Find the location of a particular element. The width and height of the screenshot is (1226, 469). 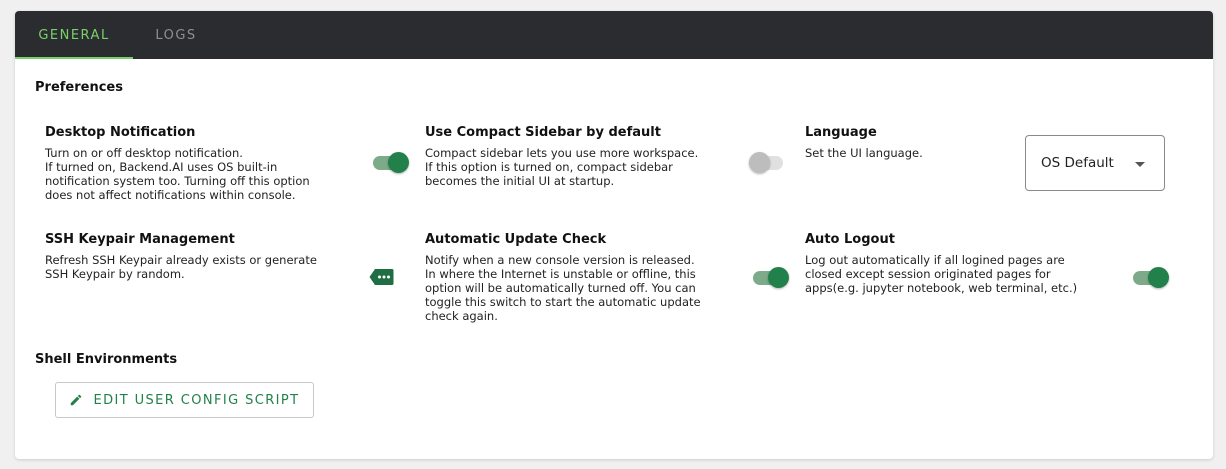

desc-line: Set the UI language. is located at coordinates (864, 153).